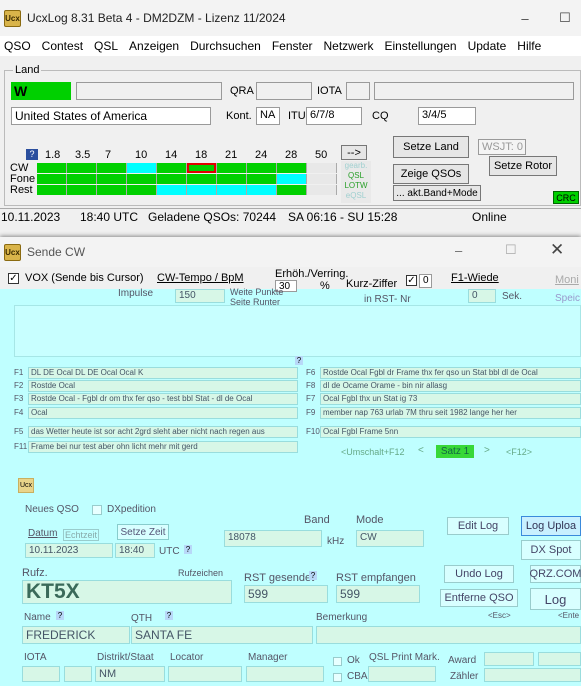  I want to click on macro-text-f2: Rostde Ocal, so click(163, 386).